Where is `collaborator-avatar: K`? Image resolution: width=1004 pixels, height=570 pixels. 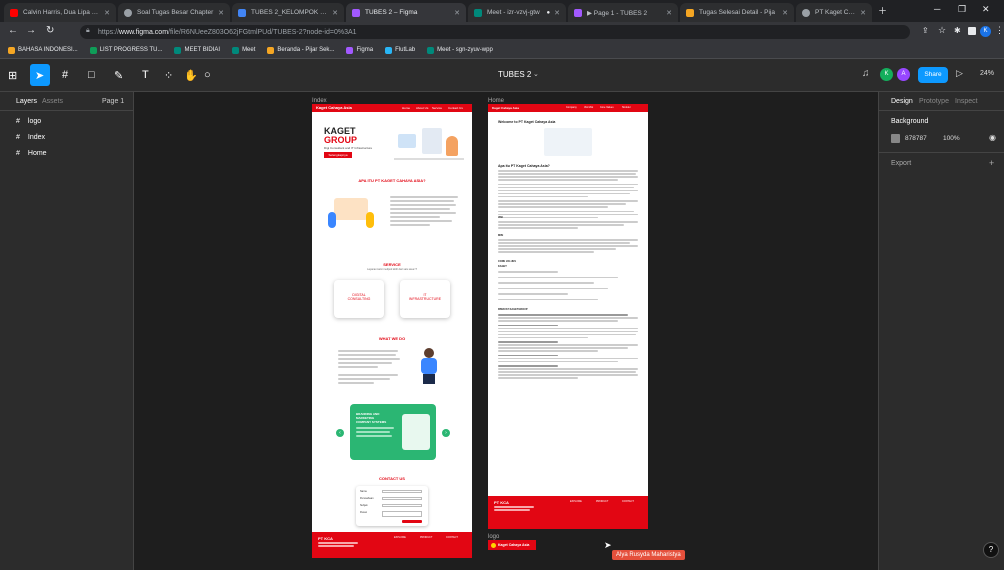 collaborator-avatar: K is located at coordinates (886, 74).